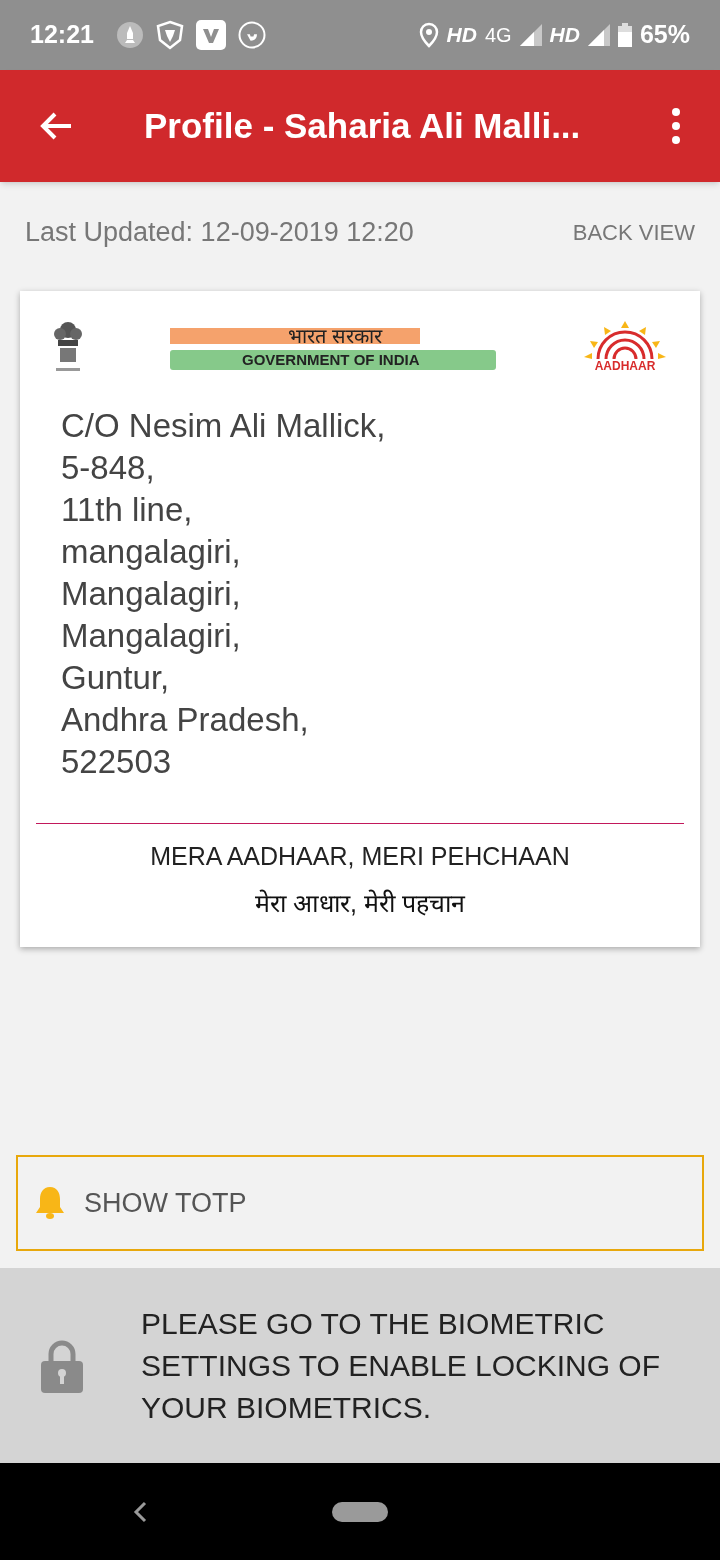  Describe the element at coordinates (360, 856) in the screenshot. I see `motto-english: MERA AADHAAR, MERI PEHCHAAN` at that location.